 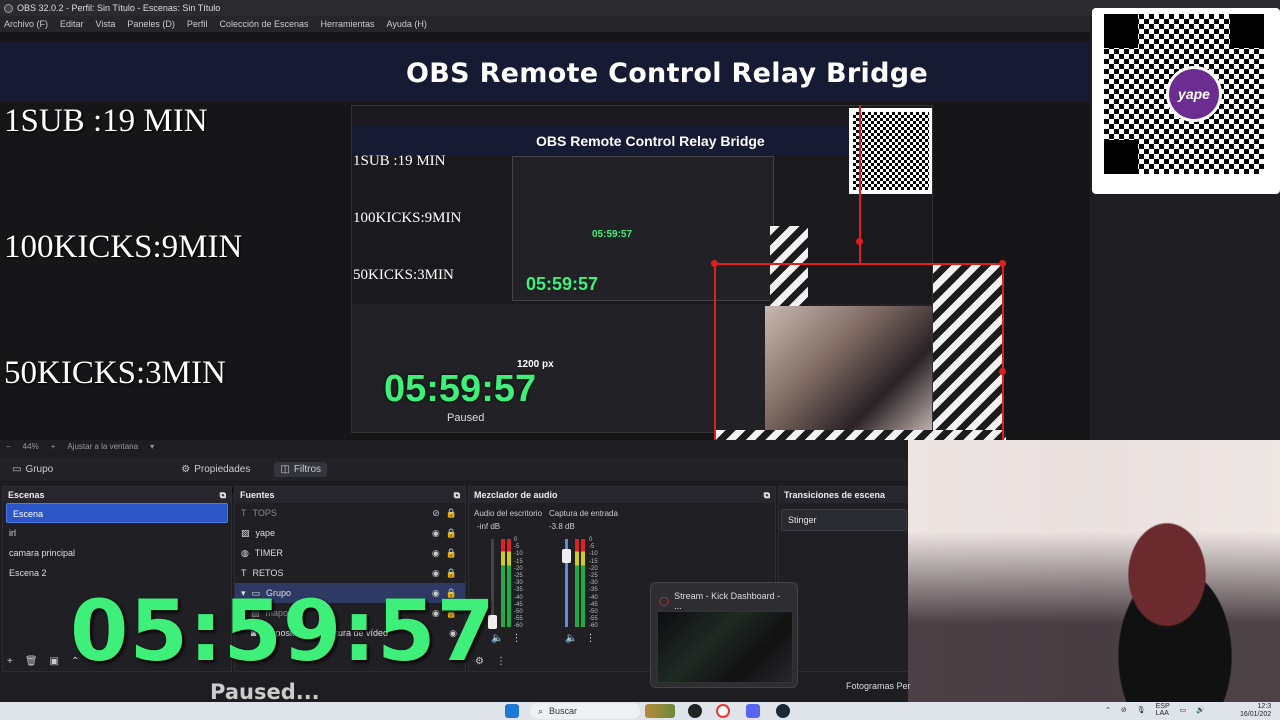 I want to click on filters-button: ◫ Filtros, so click(x=301, y=469).